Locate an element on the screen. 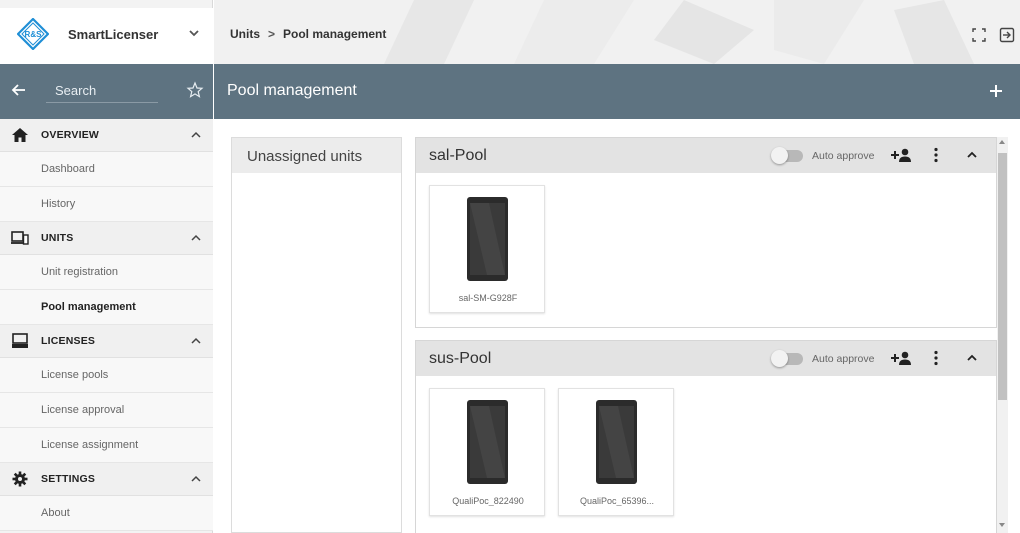 This screenshot has height=533, width=1020. nav-section-label: UNITS is located at coordinates (57, 238).